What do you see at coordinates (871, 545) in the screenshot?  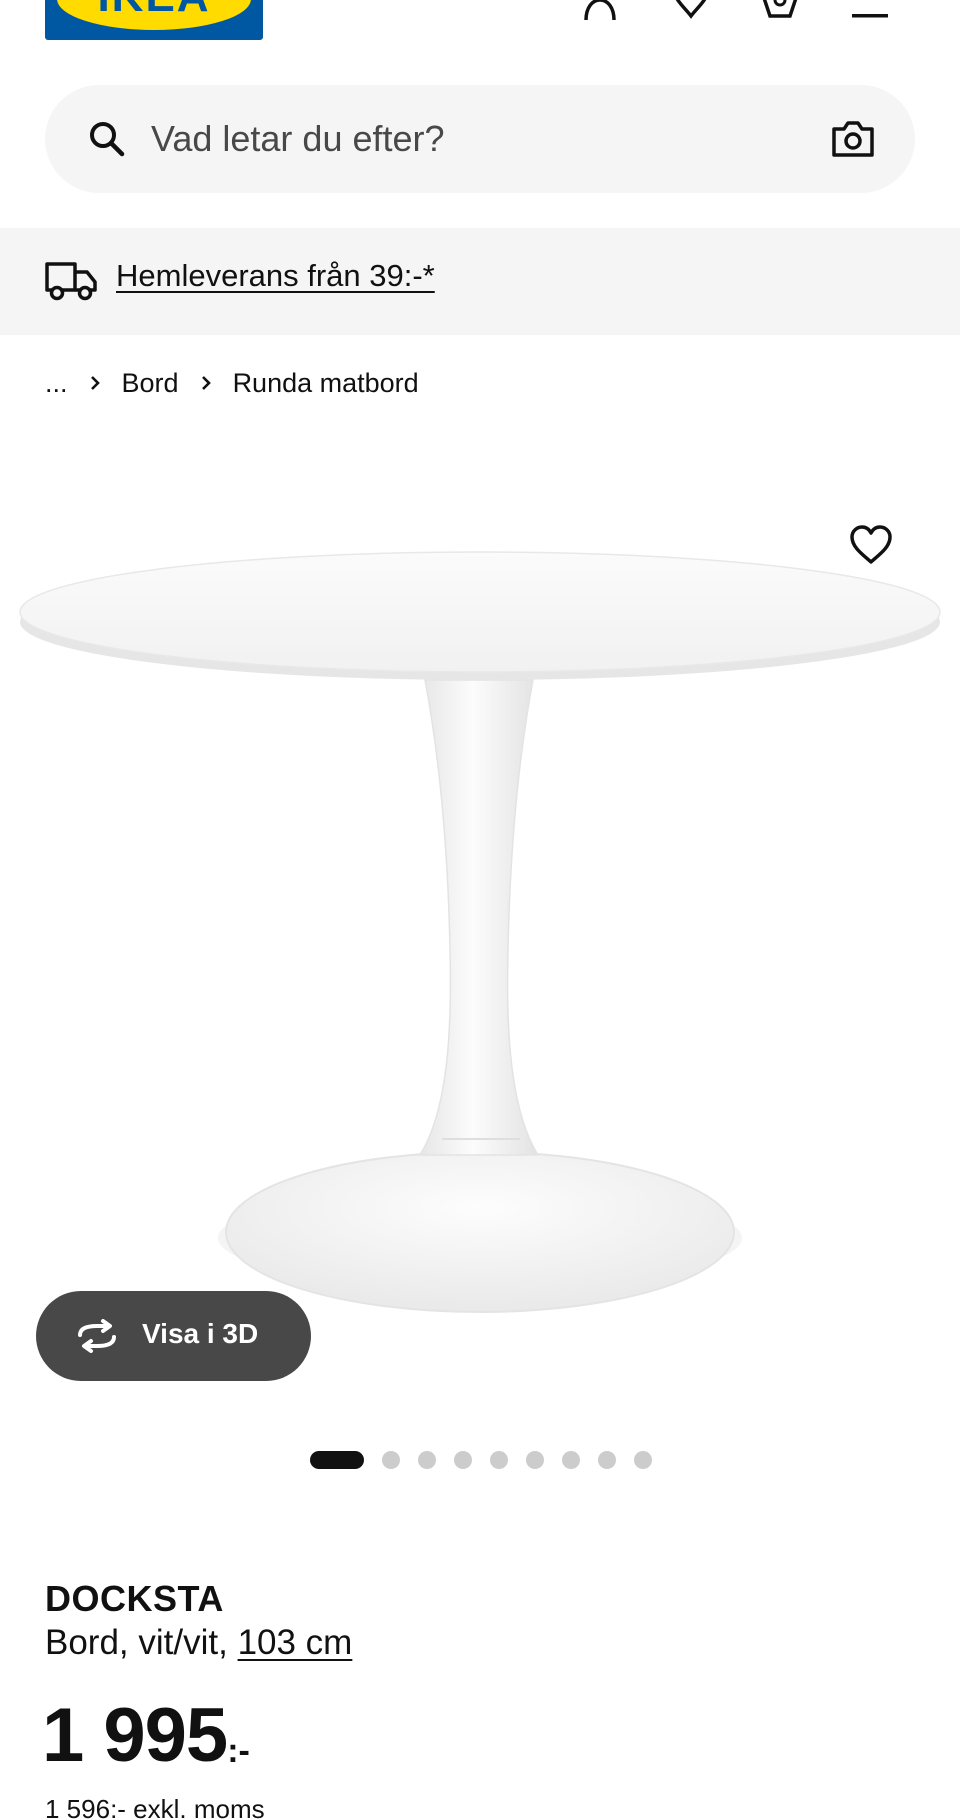 I see `favorite-heart-icon` at bounding box center [871, 545].